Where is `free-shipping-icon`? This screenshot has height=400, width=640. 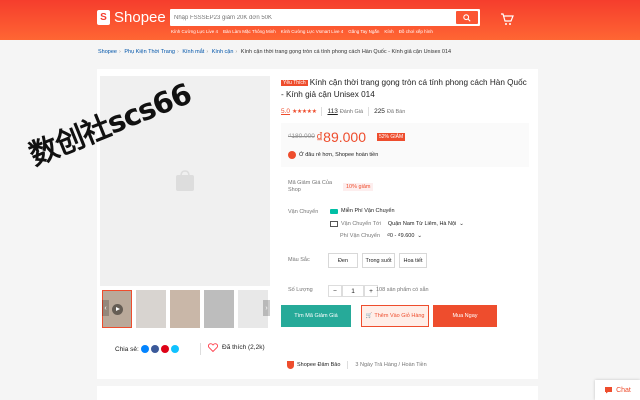 free-shipping-icon is located at coordinates (334, 211).